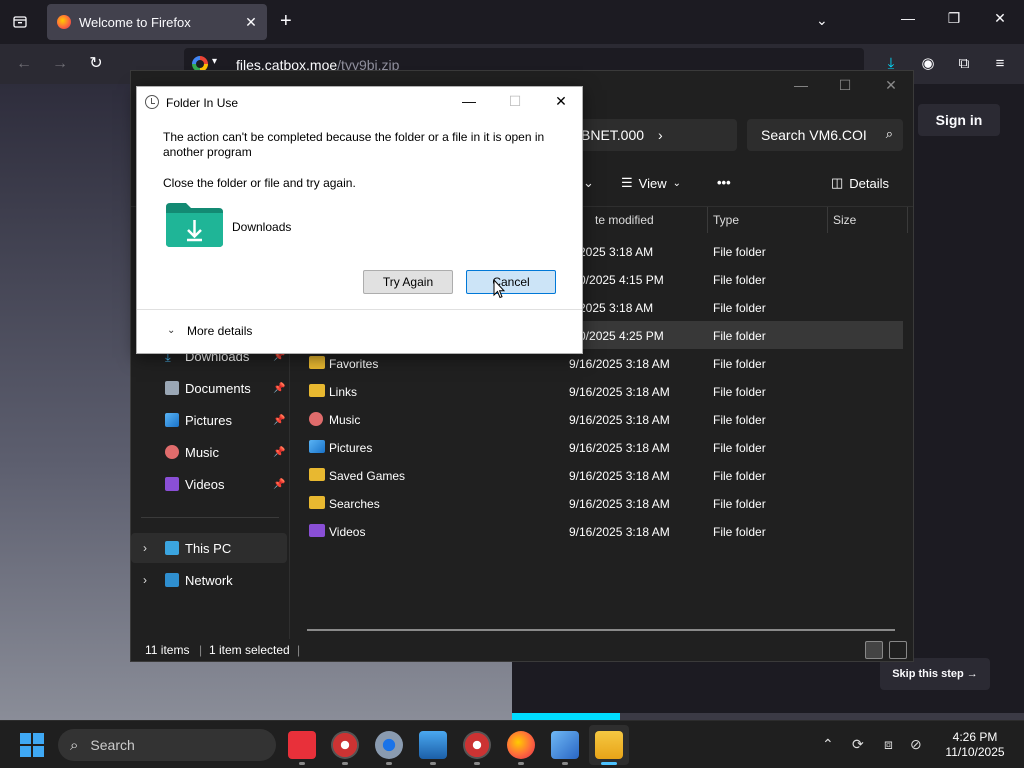 The height and width of the screenshot is (768, 1024). Describe the element at coordinates (167, 650) in the screenshot. I see `status-item-count: 11 items` at that location.